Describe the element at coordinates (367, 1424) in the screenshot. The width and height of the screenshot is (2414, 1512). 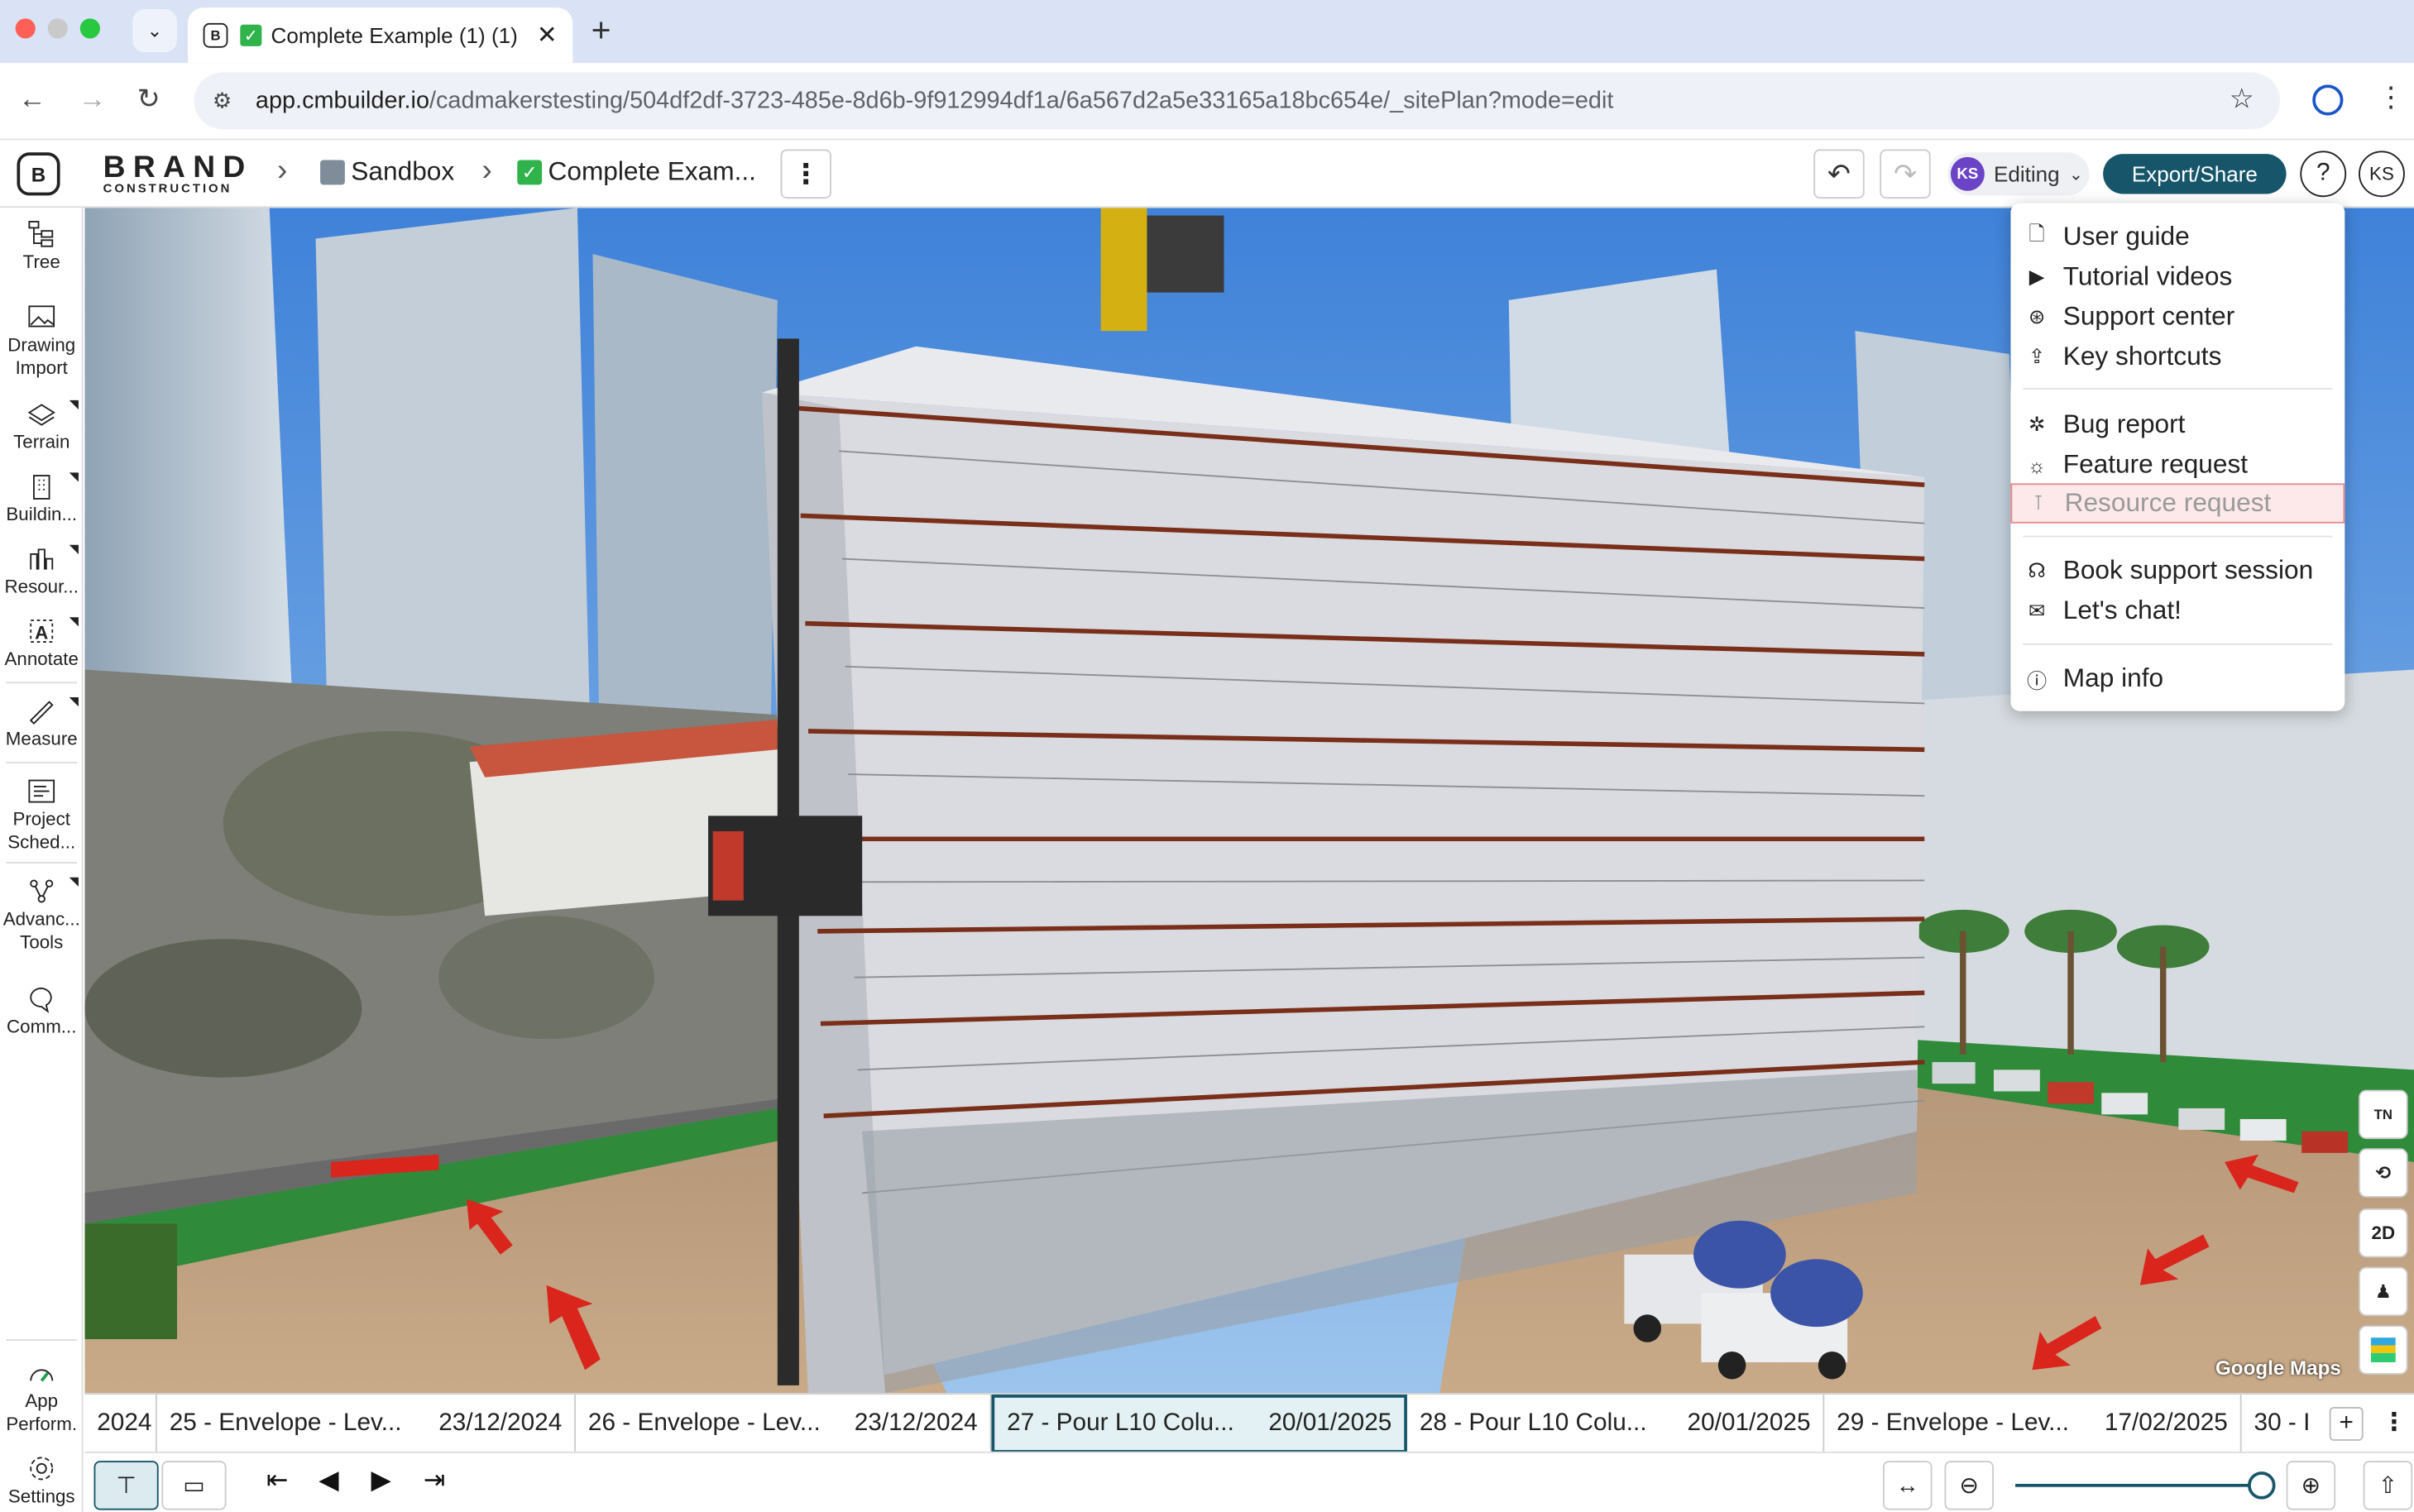
I see `timeline-item: 25 - Envelope - Lev... 23/12/2024` at that location.